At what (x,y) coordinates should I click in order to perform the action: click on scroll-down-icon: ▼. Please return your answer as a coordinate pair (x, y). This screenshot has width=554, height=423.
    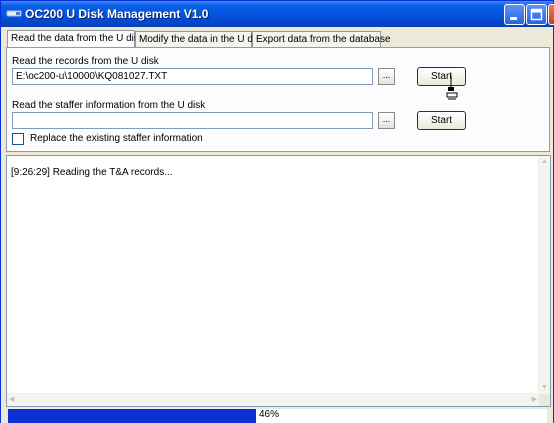
    Looking at the image, I should click on (544, 388).